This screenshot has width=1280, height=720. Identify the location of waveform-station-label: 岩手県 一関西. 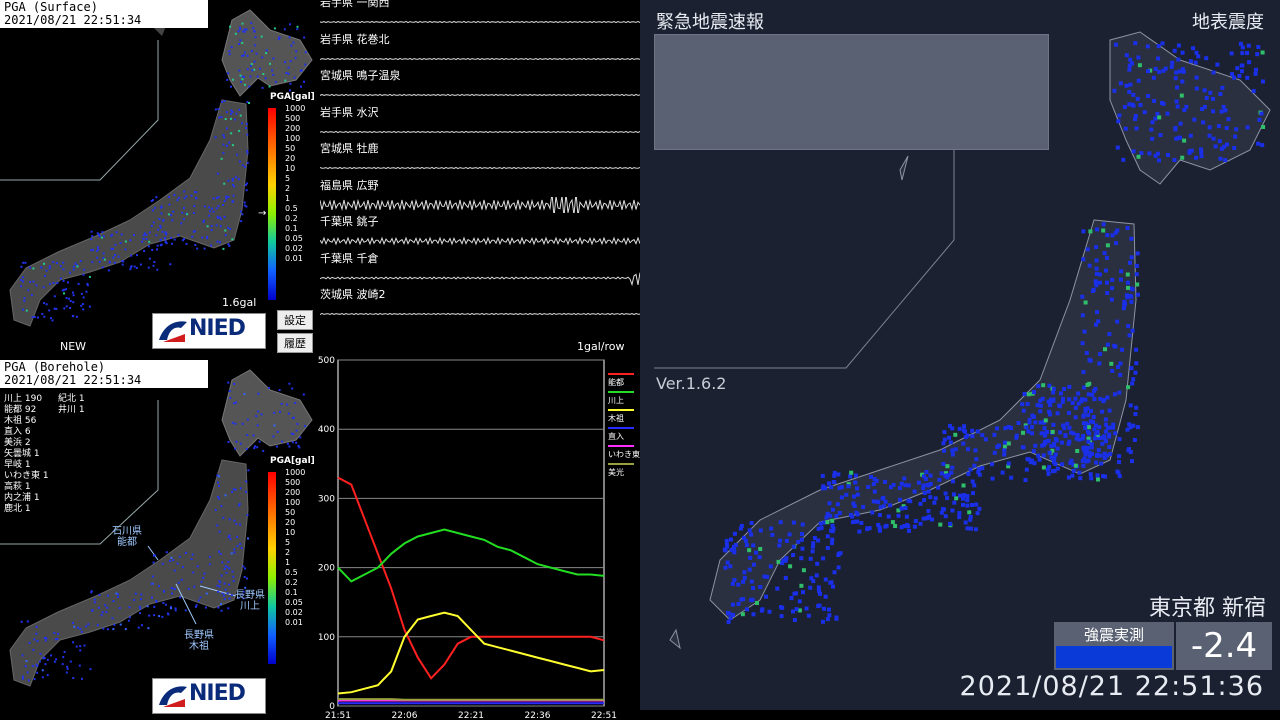
(355, 4).